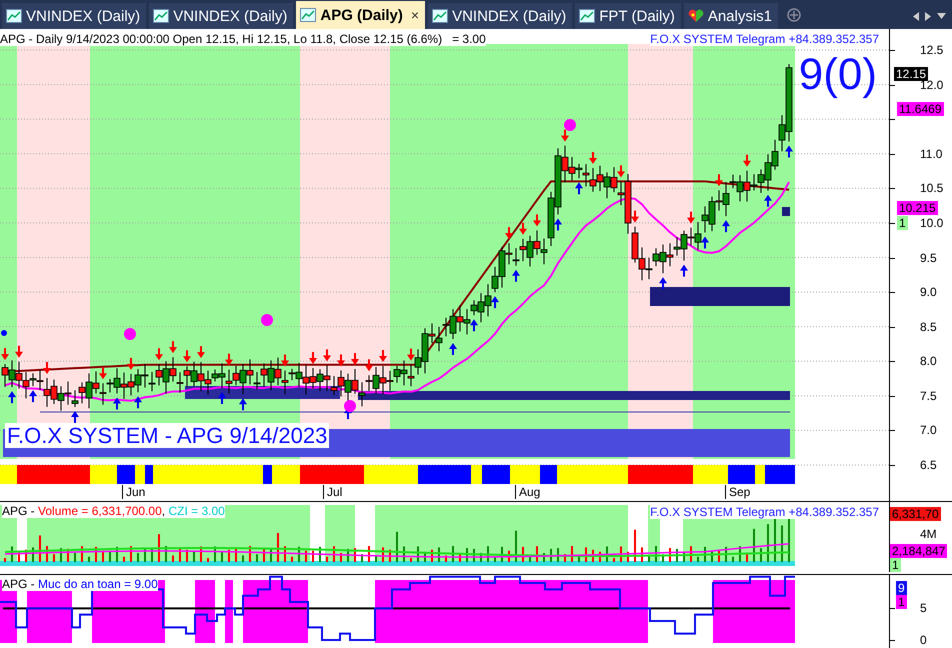 The height and width of the screenshot is (648, 952). I want to click on price-tick: 11.0, so click(931, 153).